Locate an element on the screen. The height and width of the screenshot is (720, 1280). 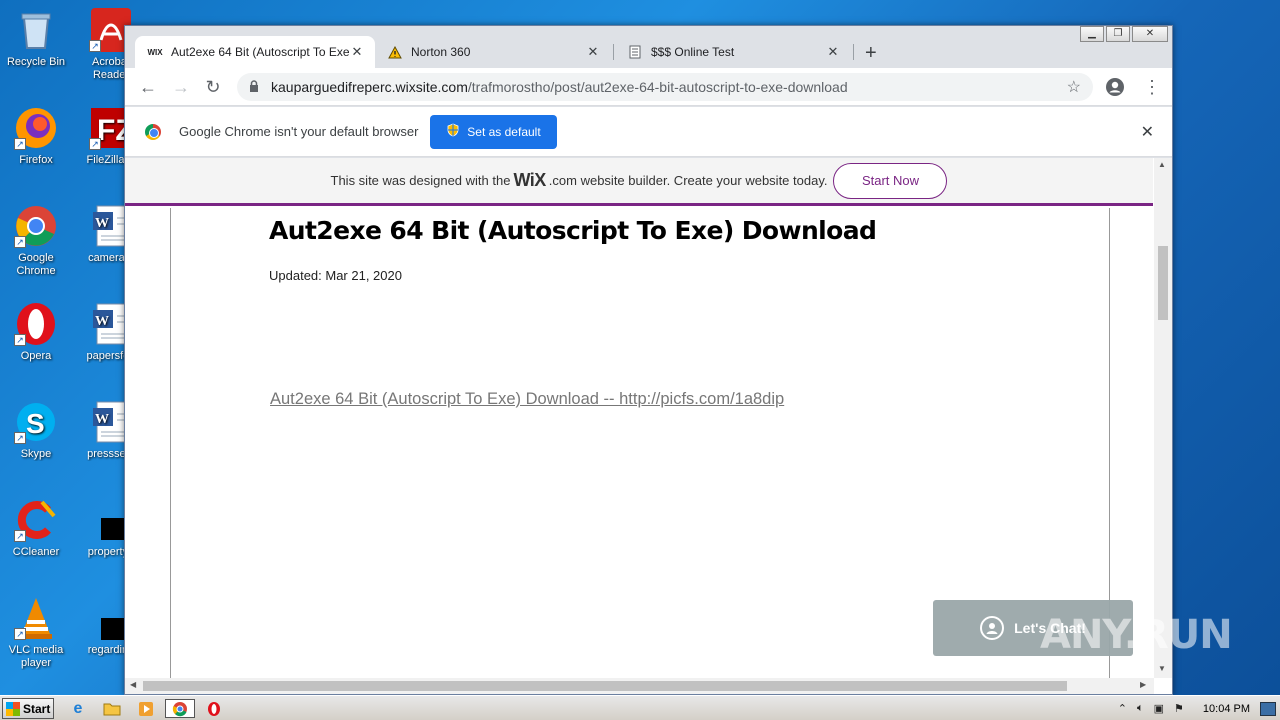
chat-user-icon is located at coordinates (992, 628).